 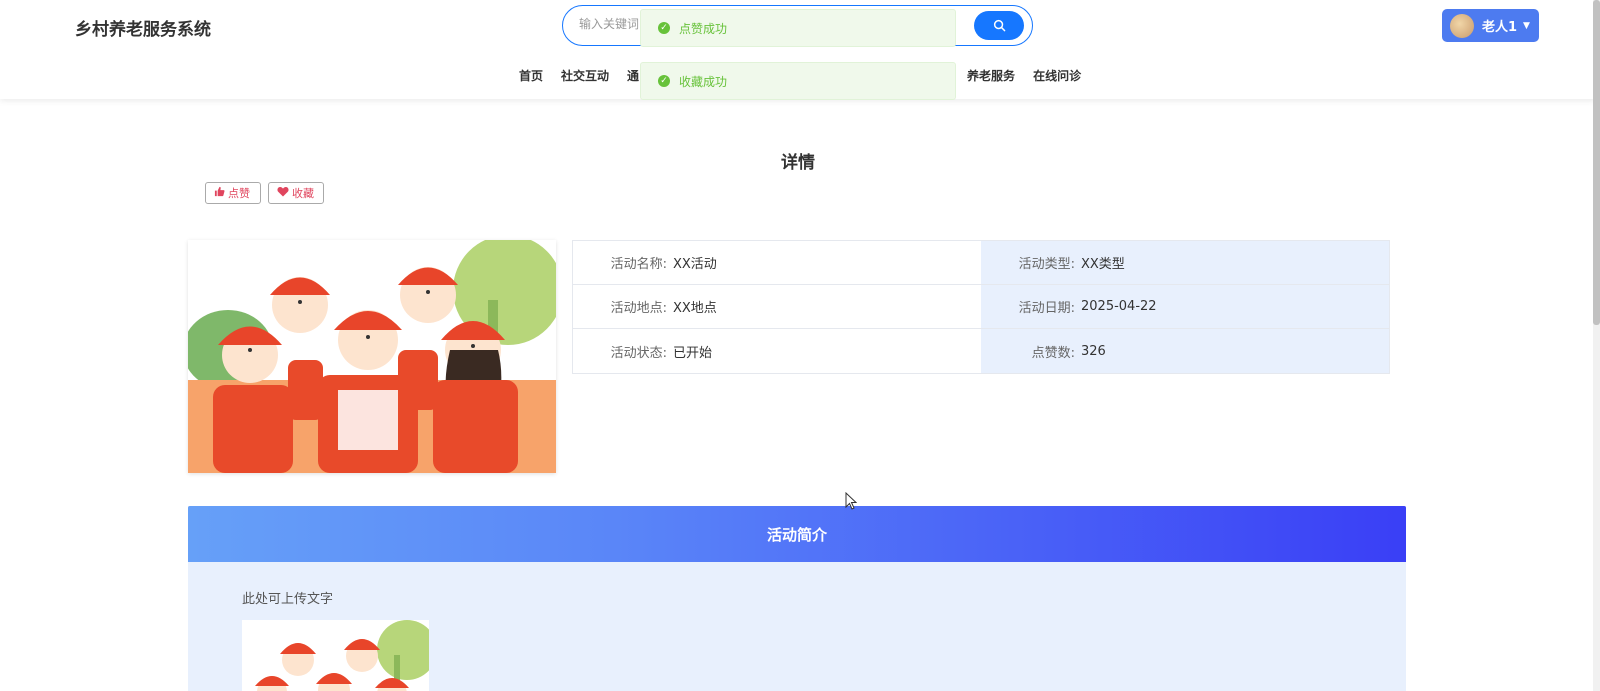 I want to click on intro-heading: 活动简介, so click(x=797, y=534).